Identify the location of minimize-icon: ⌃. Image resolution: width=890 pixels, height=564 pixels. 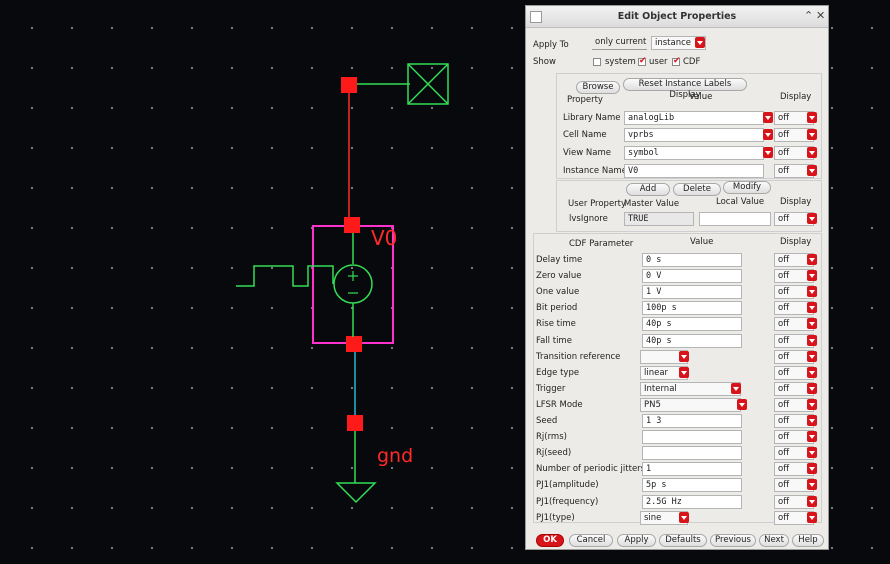
(808, 15).